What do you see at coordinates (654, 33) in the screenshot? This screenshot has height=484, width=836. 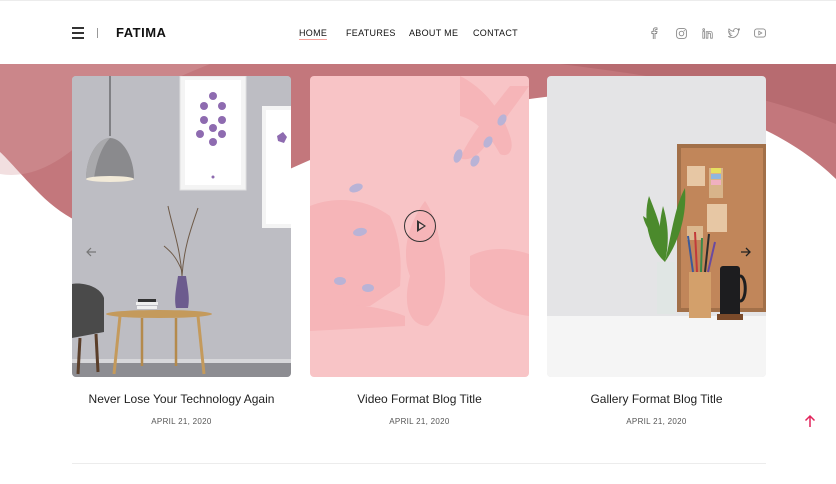 I see `facebook-icon` at bounding box center [654, 33].